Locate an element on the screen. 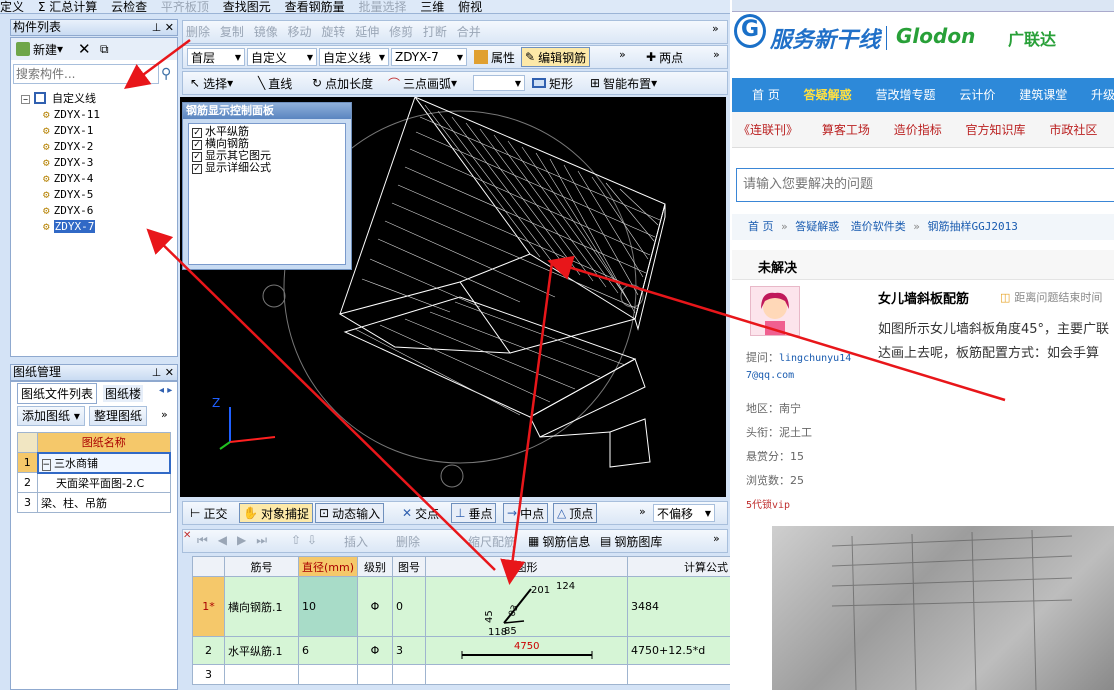 The width and height of the screenshot is (1114, 690). component-search-input is located at coordinates (84, 74).